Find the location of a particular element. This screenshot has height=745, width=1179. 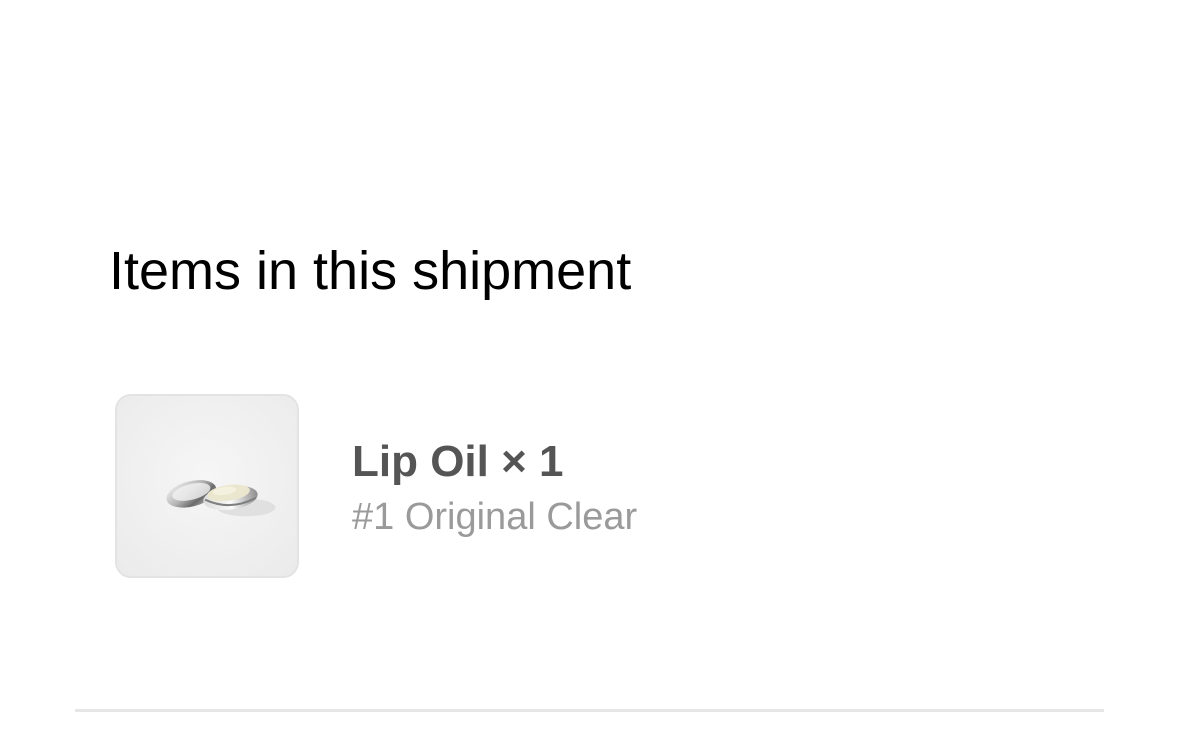

section-title: Items in this shipment is located at coordinates (370, 271).